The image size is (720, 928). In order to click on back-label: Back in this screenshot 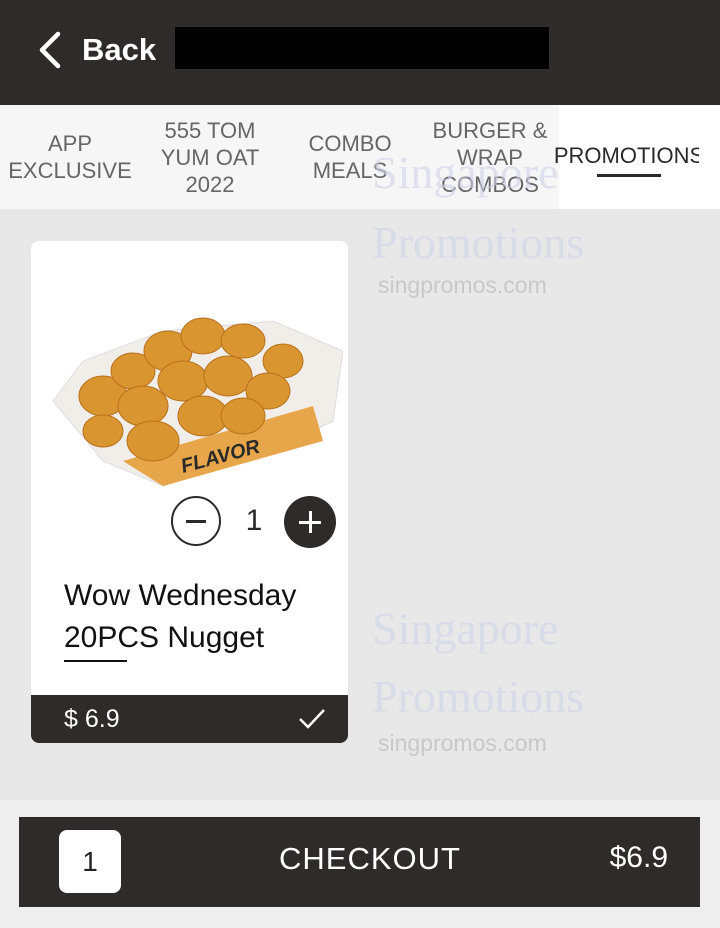, I will do `click(119, 49)`.